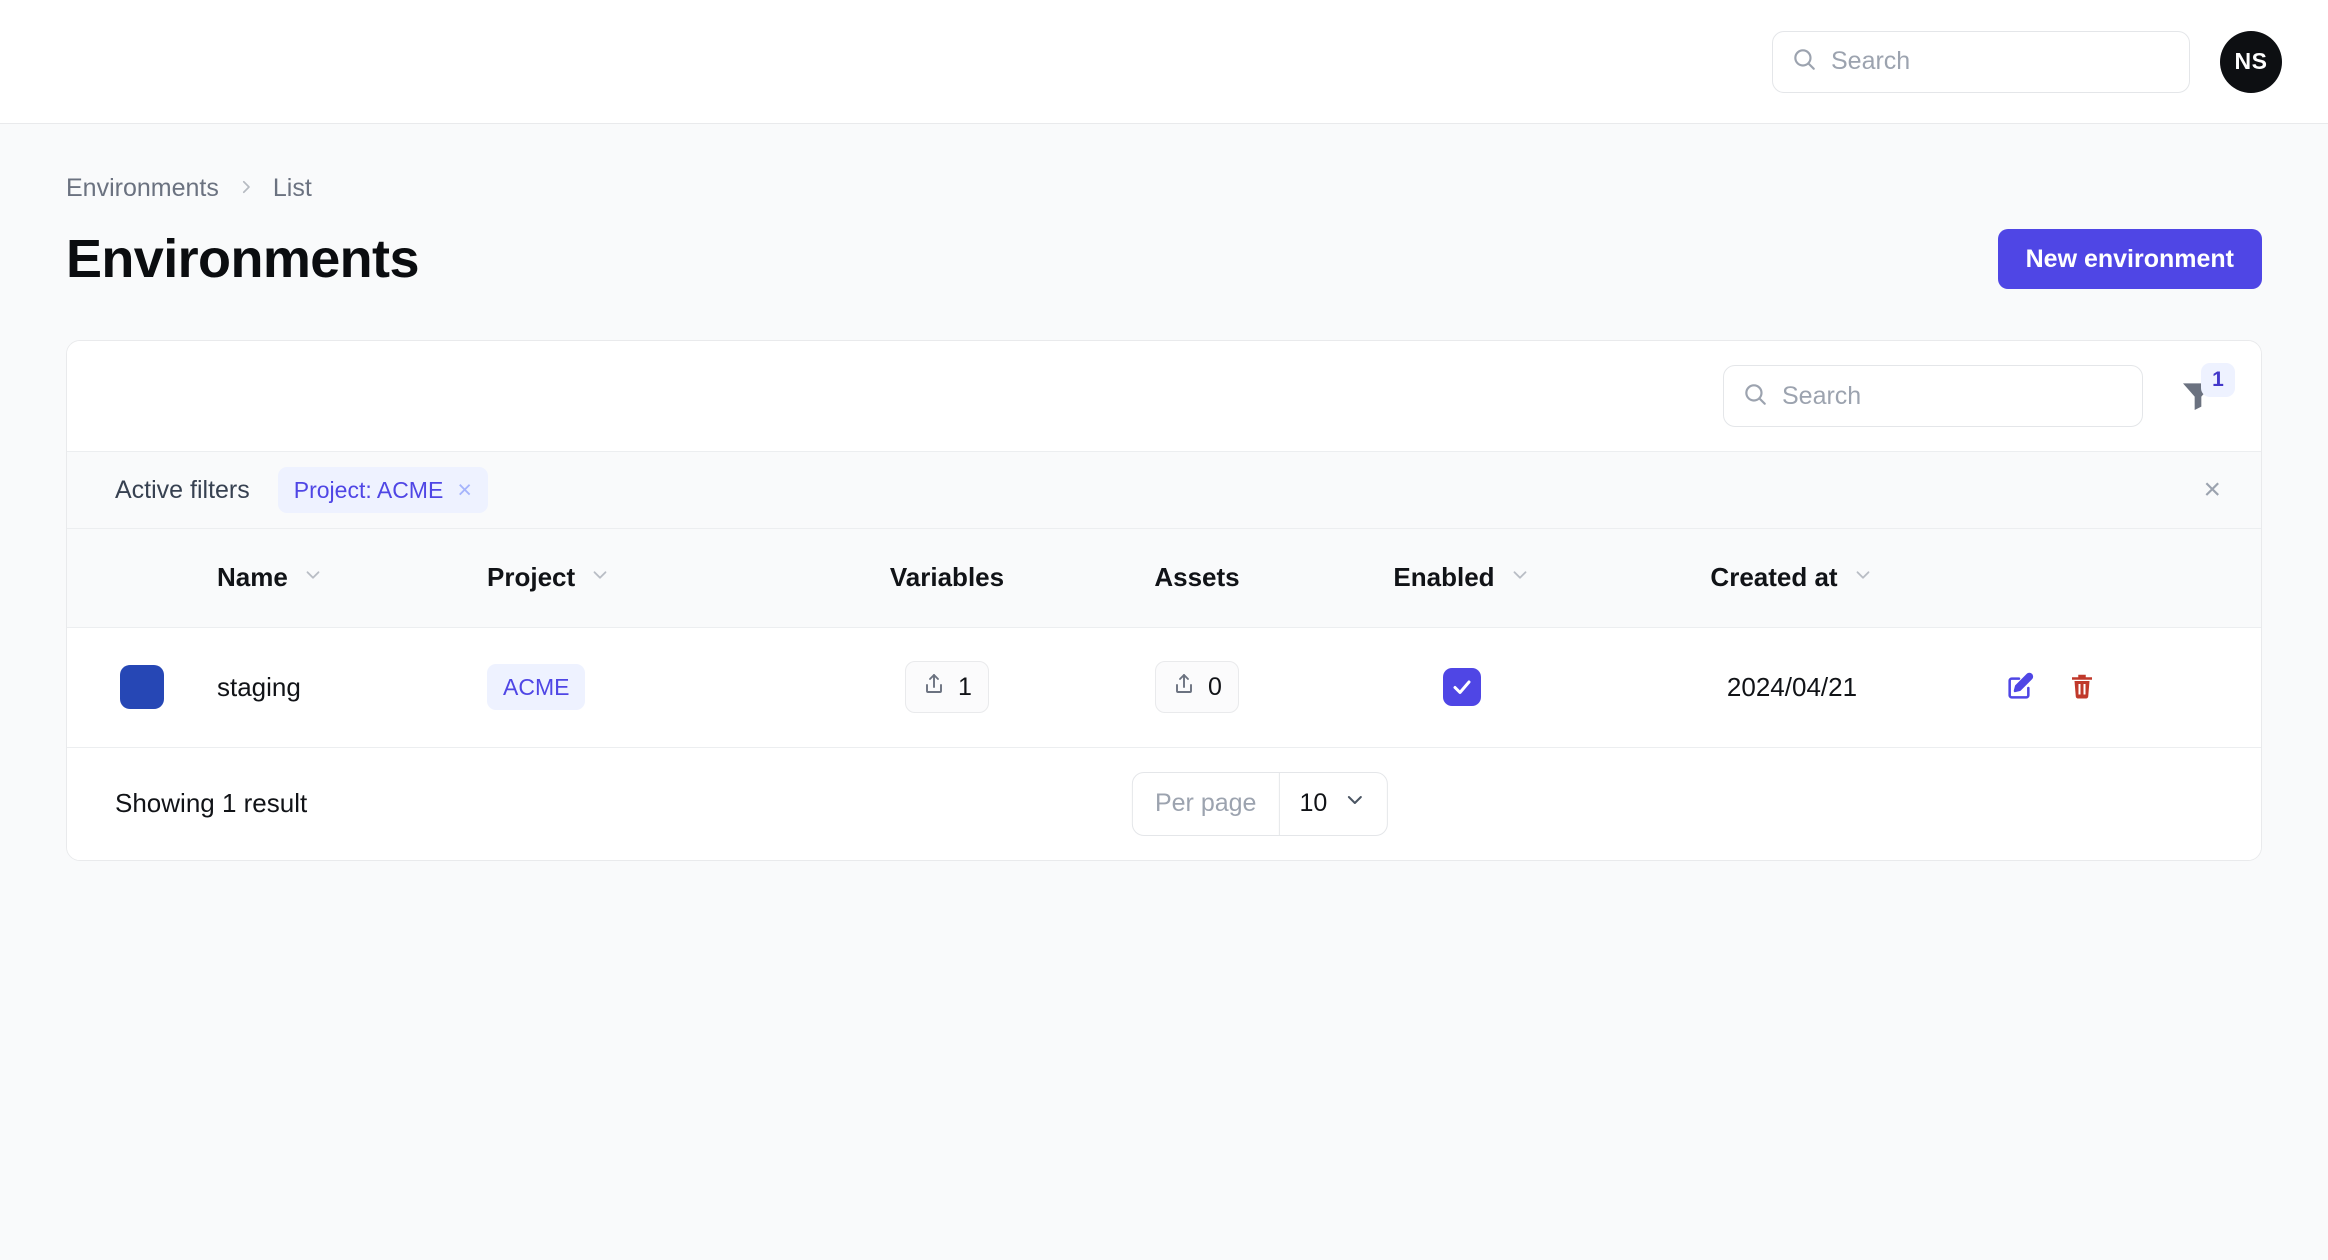 The width and height of the screenshot is (2328, 1260). Describe the element at coordinates (2129, 259) in the screenshot. I see `new-environment-button: New environment` at that location.